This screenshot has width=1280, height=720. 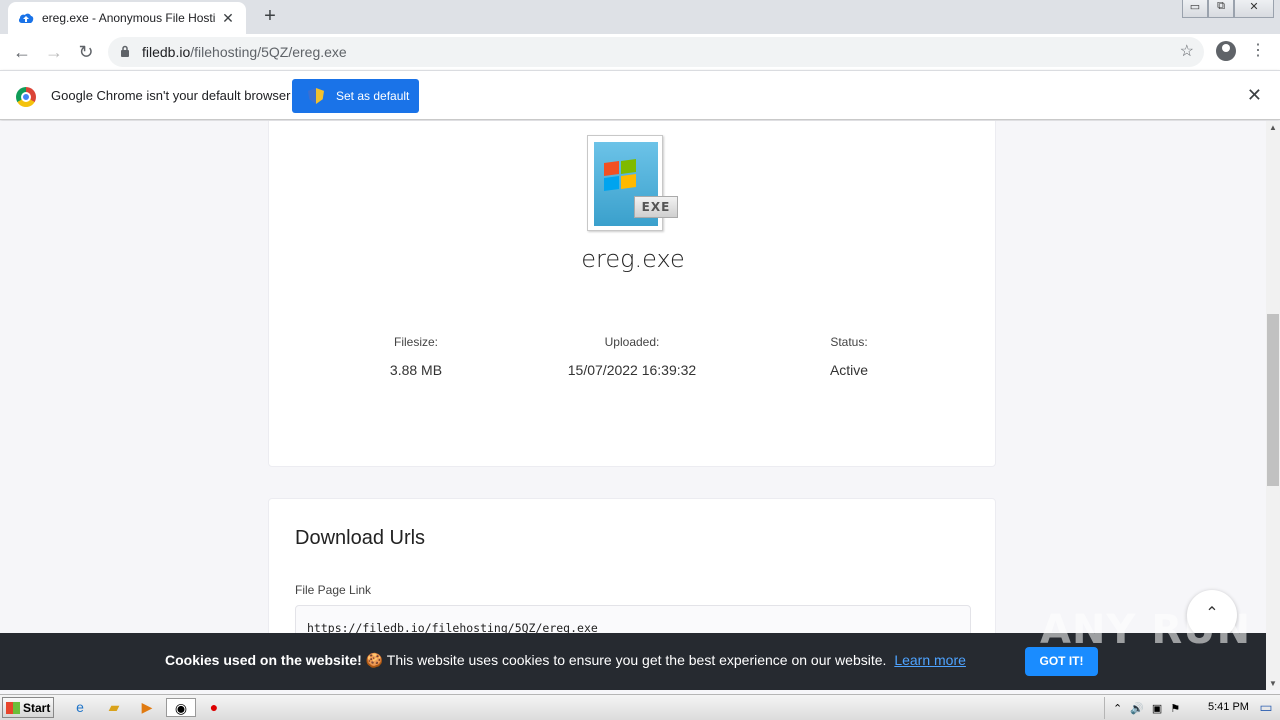 I want to click on browser-tab: ereg.exe - Anonymous File Hosting S ✕, so click(x=127, y=18).